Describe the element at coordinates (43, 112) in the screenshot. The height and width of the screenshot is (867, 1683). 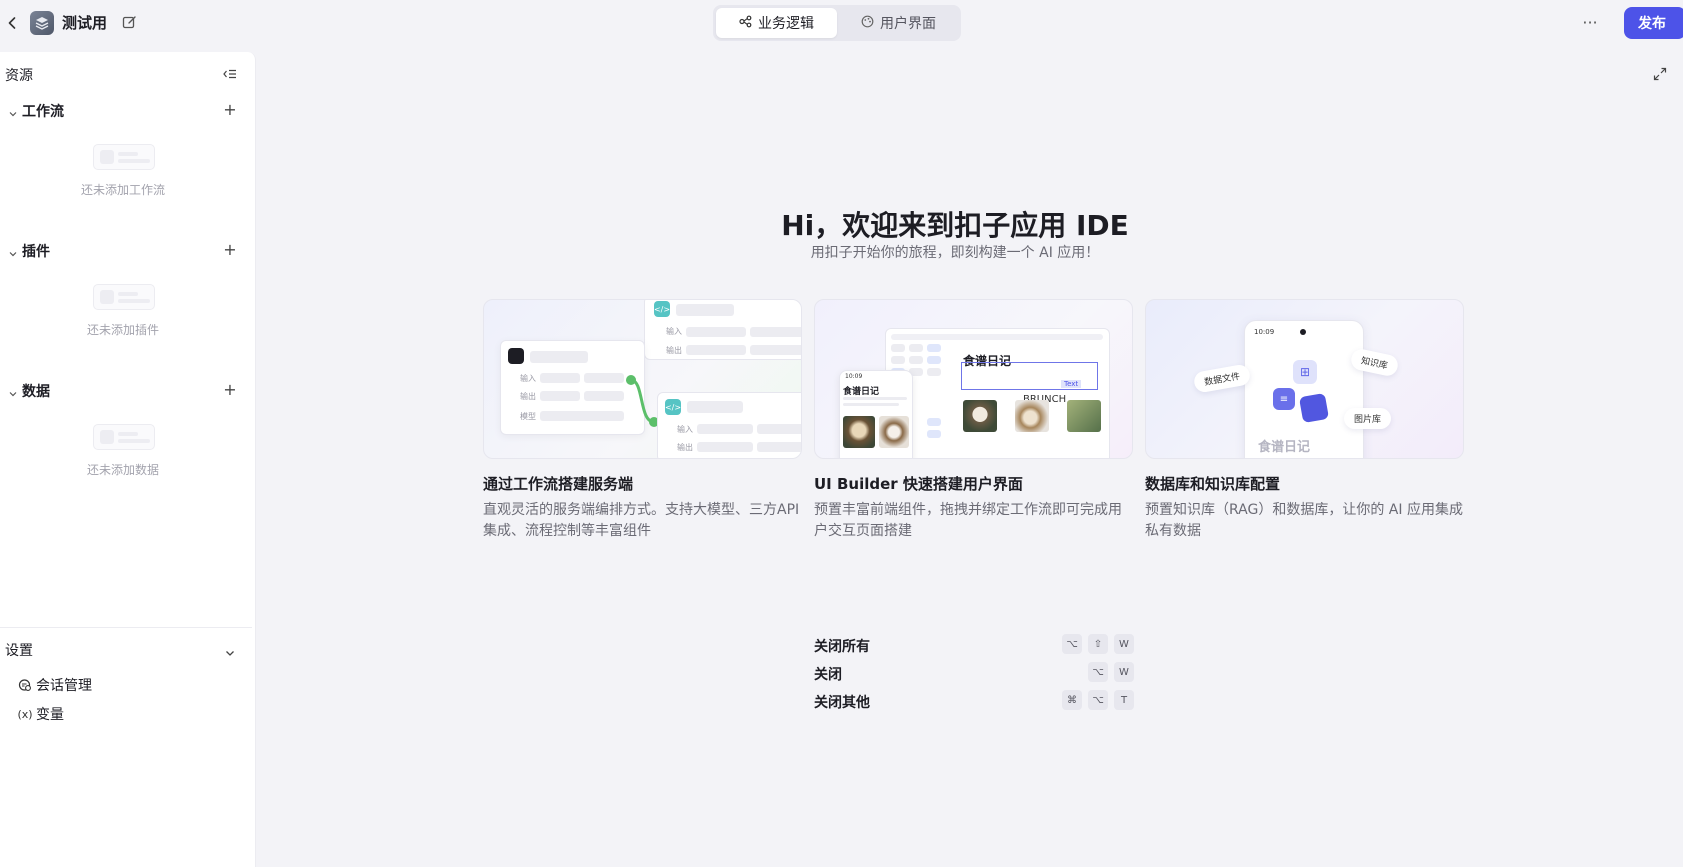
I see `section-title: 工作流` at that location.